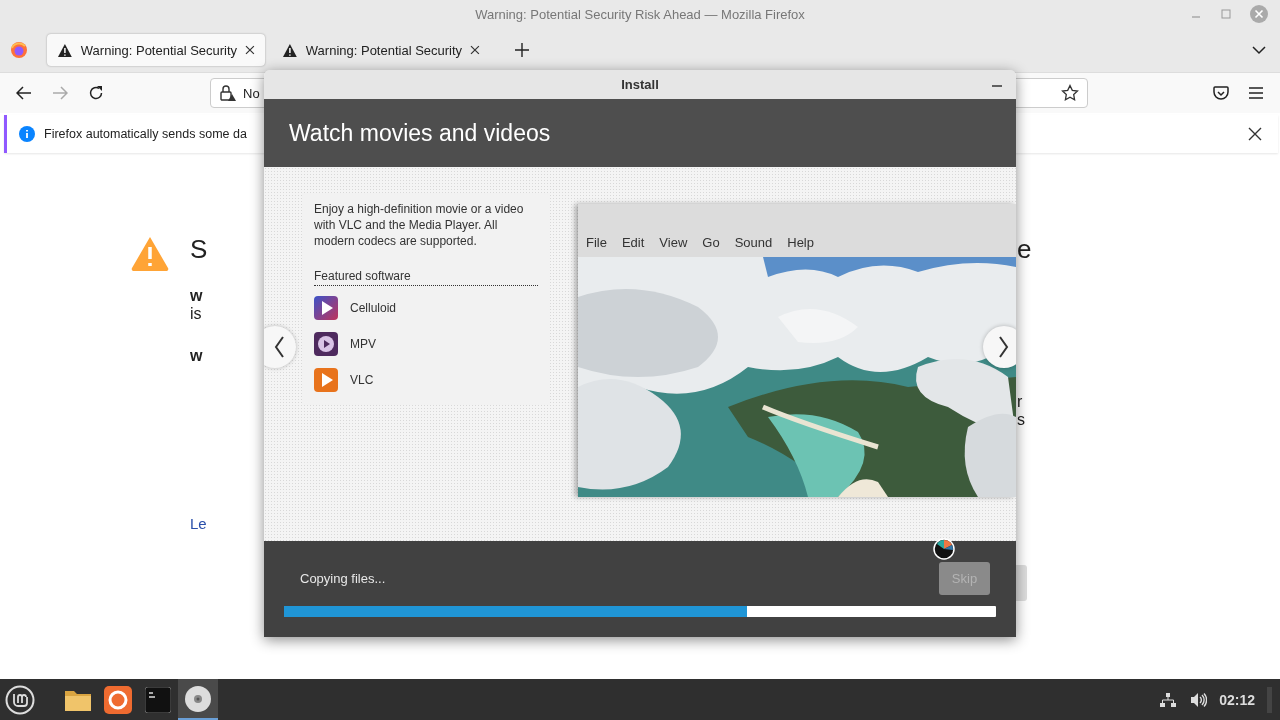  I want to click on clock: 02:12, so click(1237, 699).